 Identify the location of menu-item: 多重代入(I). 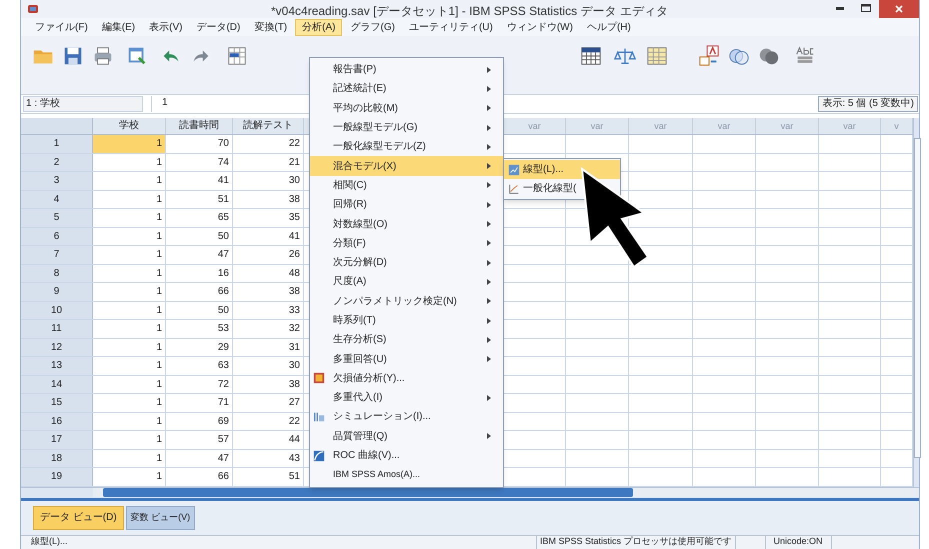
(406, 398).